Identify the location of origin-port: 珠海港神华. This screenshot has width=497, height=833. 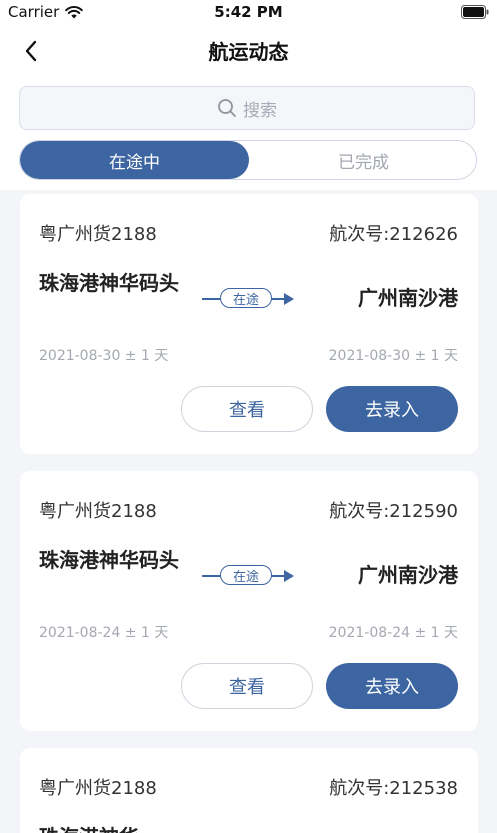
(119, 827).